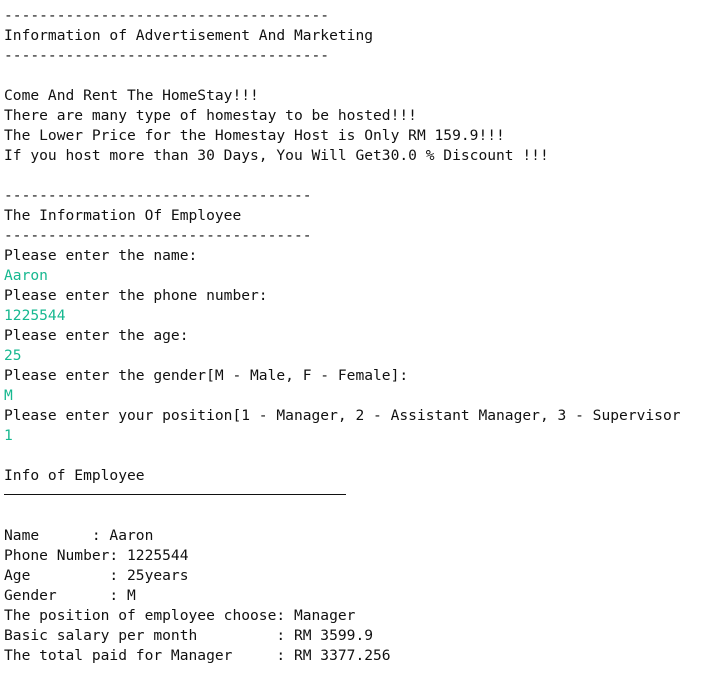  I want to click on employee-rule-top: -----------------------------------, so click(158, 195).